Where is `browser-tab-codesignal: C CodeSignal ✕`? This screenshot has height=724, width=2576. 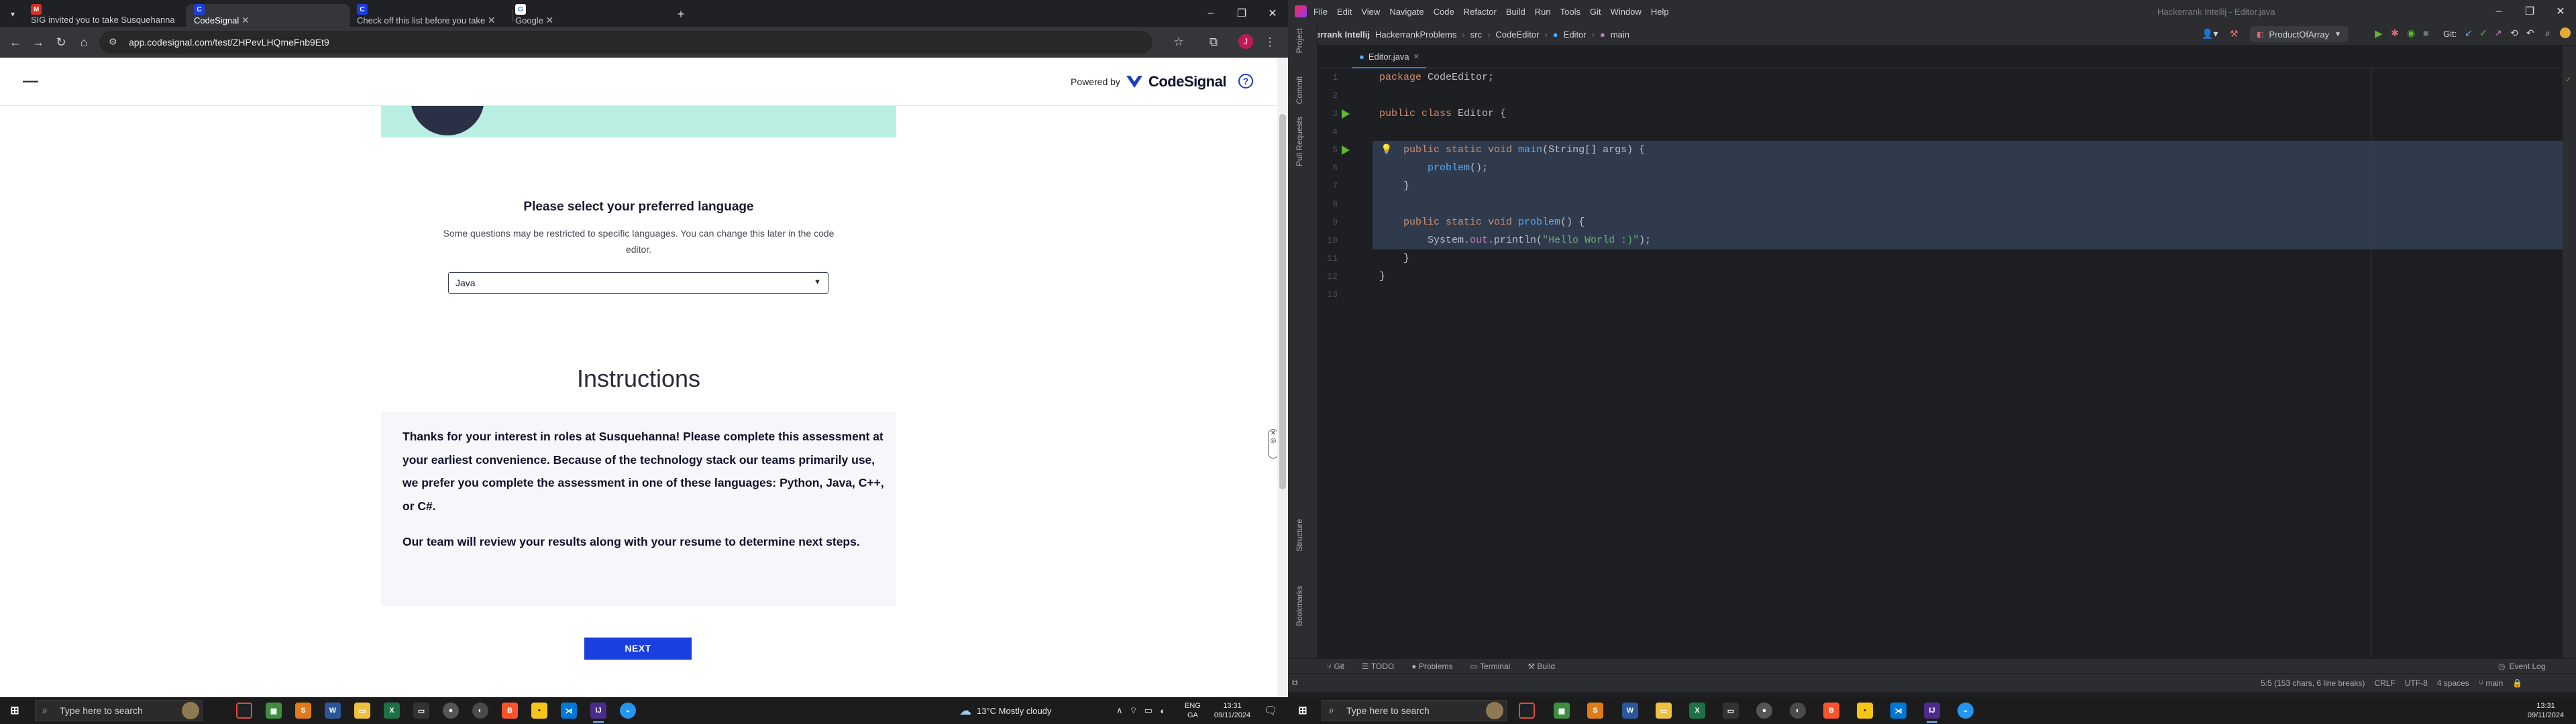
browser-tab-codesignal: C CodeSignal ✕ is located at coordinates (268, 15).